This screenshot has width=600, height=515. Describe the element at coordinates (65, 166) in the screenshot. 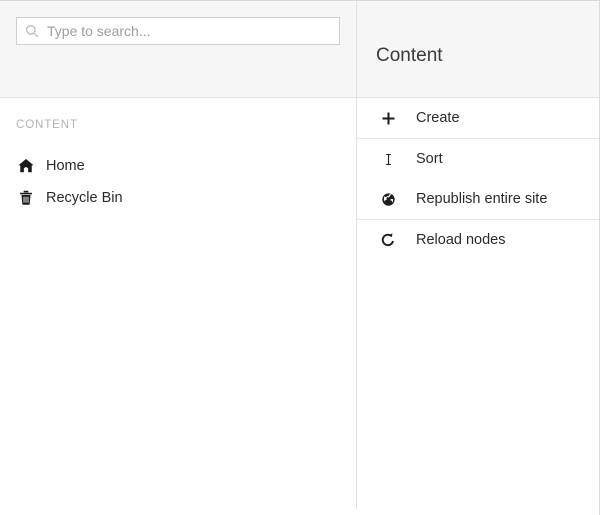

I see `sidebar-item-label: Home` at that location.